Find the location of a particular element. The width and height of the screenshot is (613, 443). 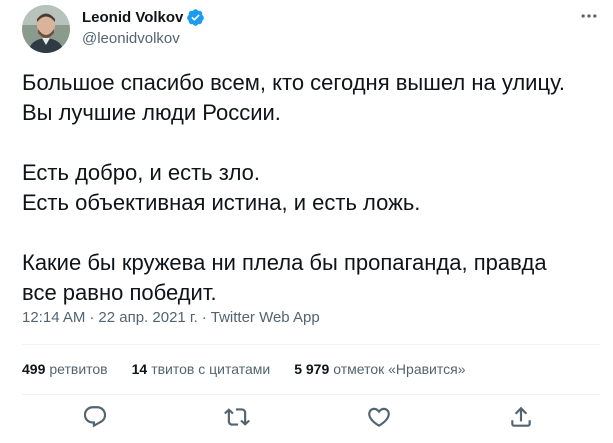

avatar-image is located at coordinates (46, 29).